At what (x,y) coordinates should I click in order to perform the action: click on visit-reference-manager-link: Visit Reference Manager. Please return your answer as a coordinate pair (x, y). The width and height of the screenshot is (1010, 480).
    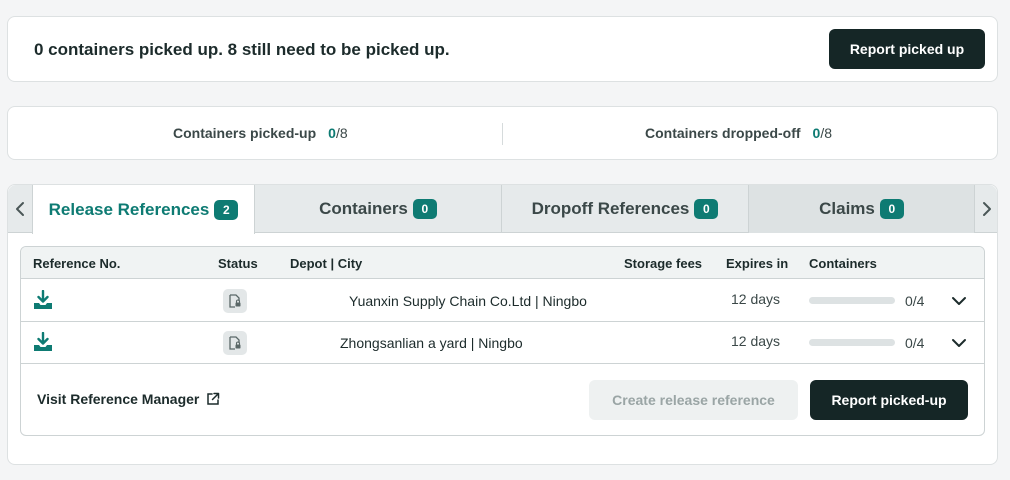
    Looking at the image, I should click on (128, 399).